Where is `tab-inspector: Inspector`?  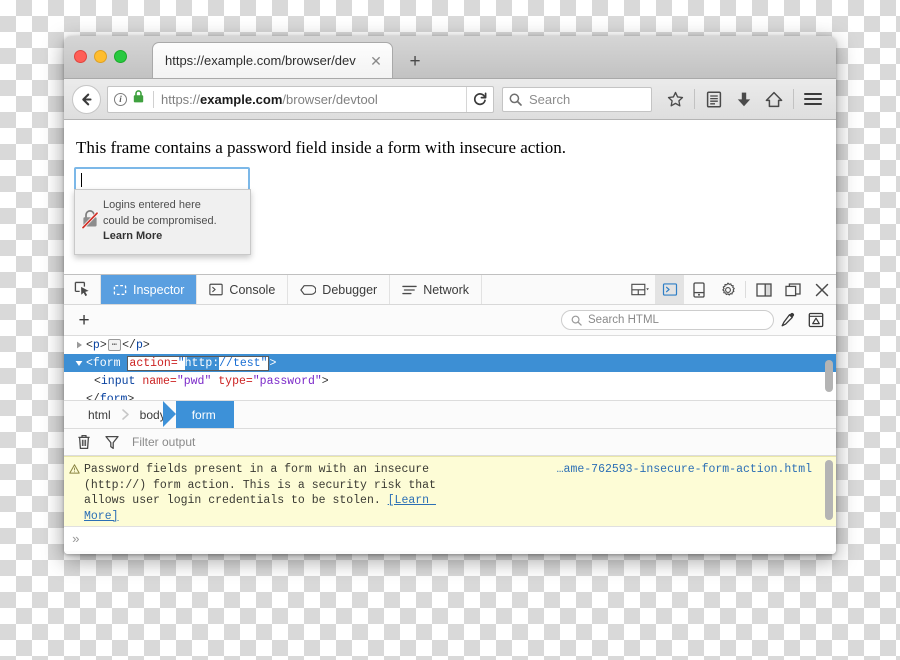
tab-inspector: Inspector is located at coordinates (149, 289).